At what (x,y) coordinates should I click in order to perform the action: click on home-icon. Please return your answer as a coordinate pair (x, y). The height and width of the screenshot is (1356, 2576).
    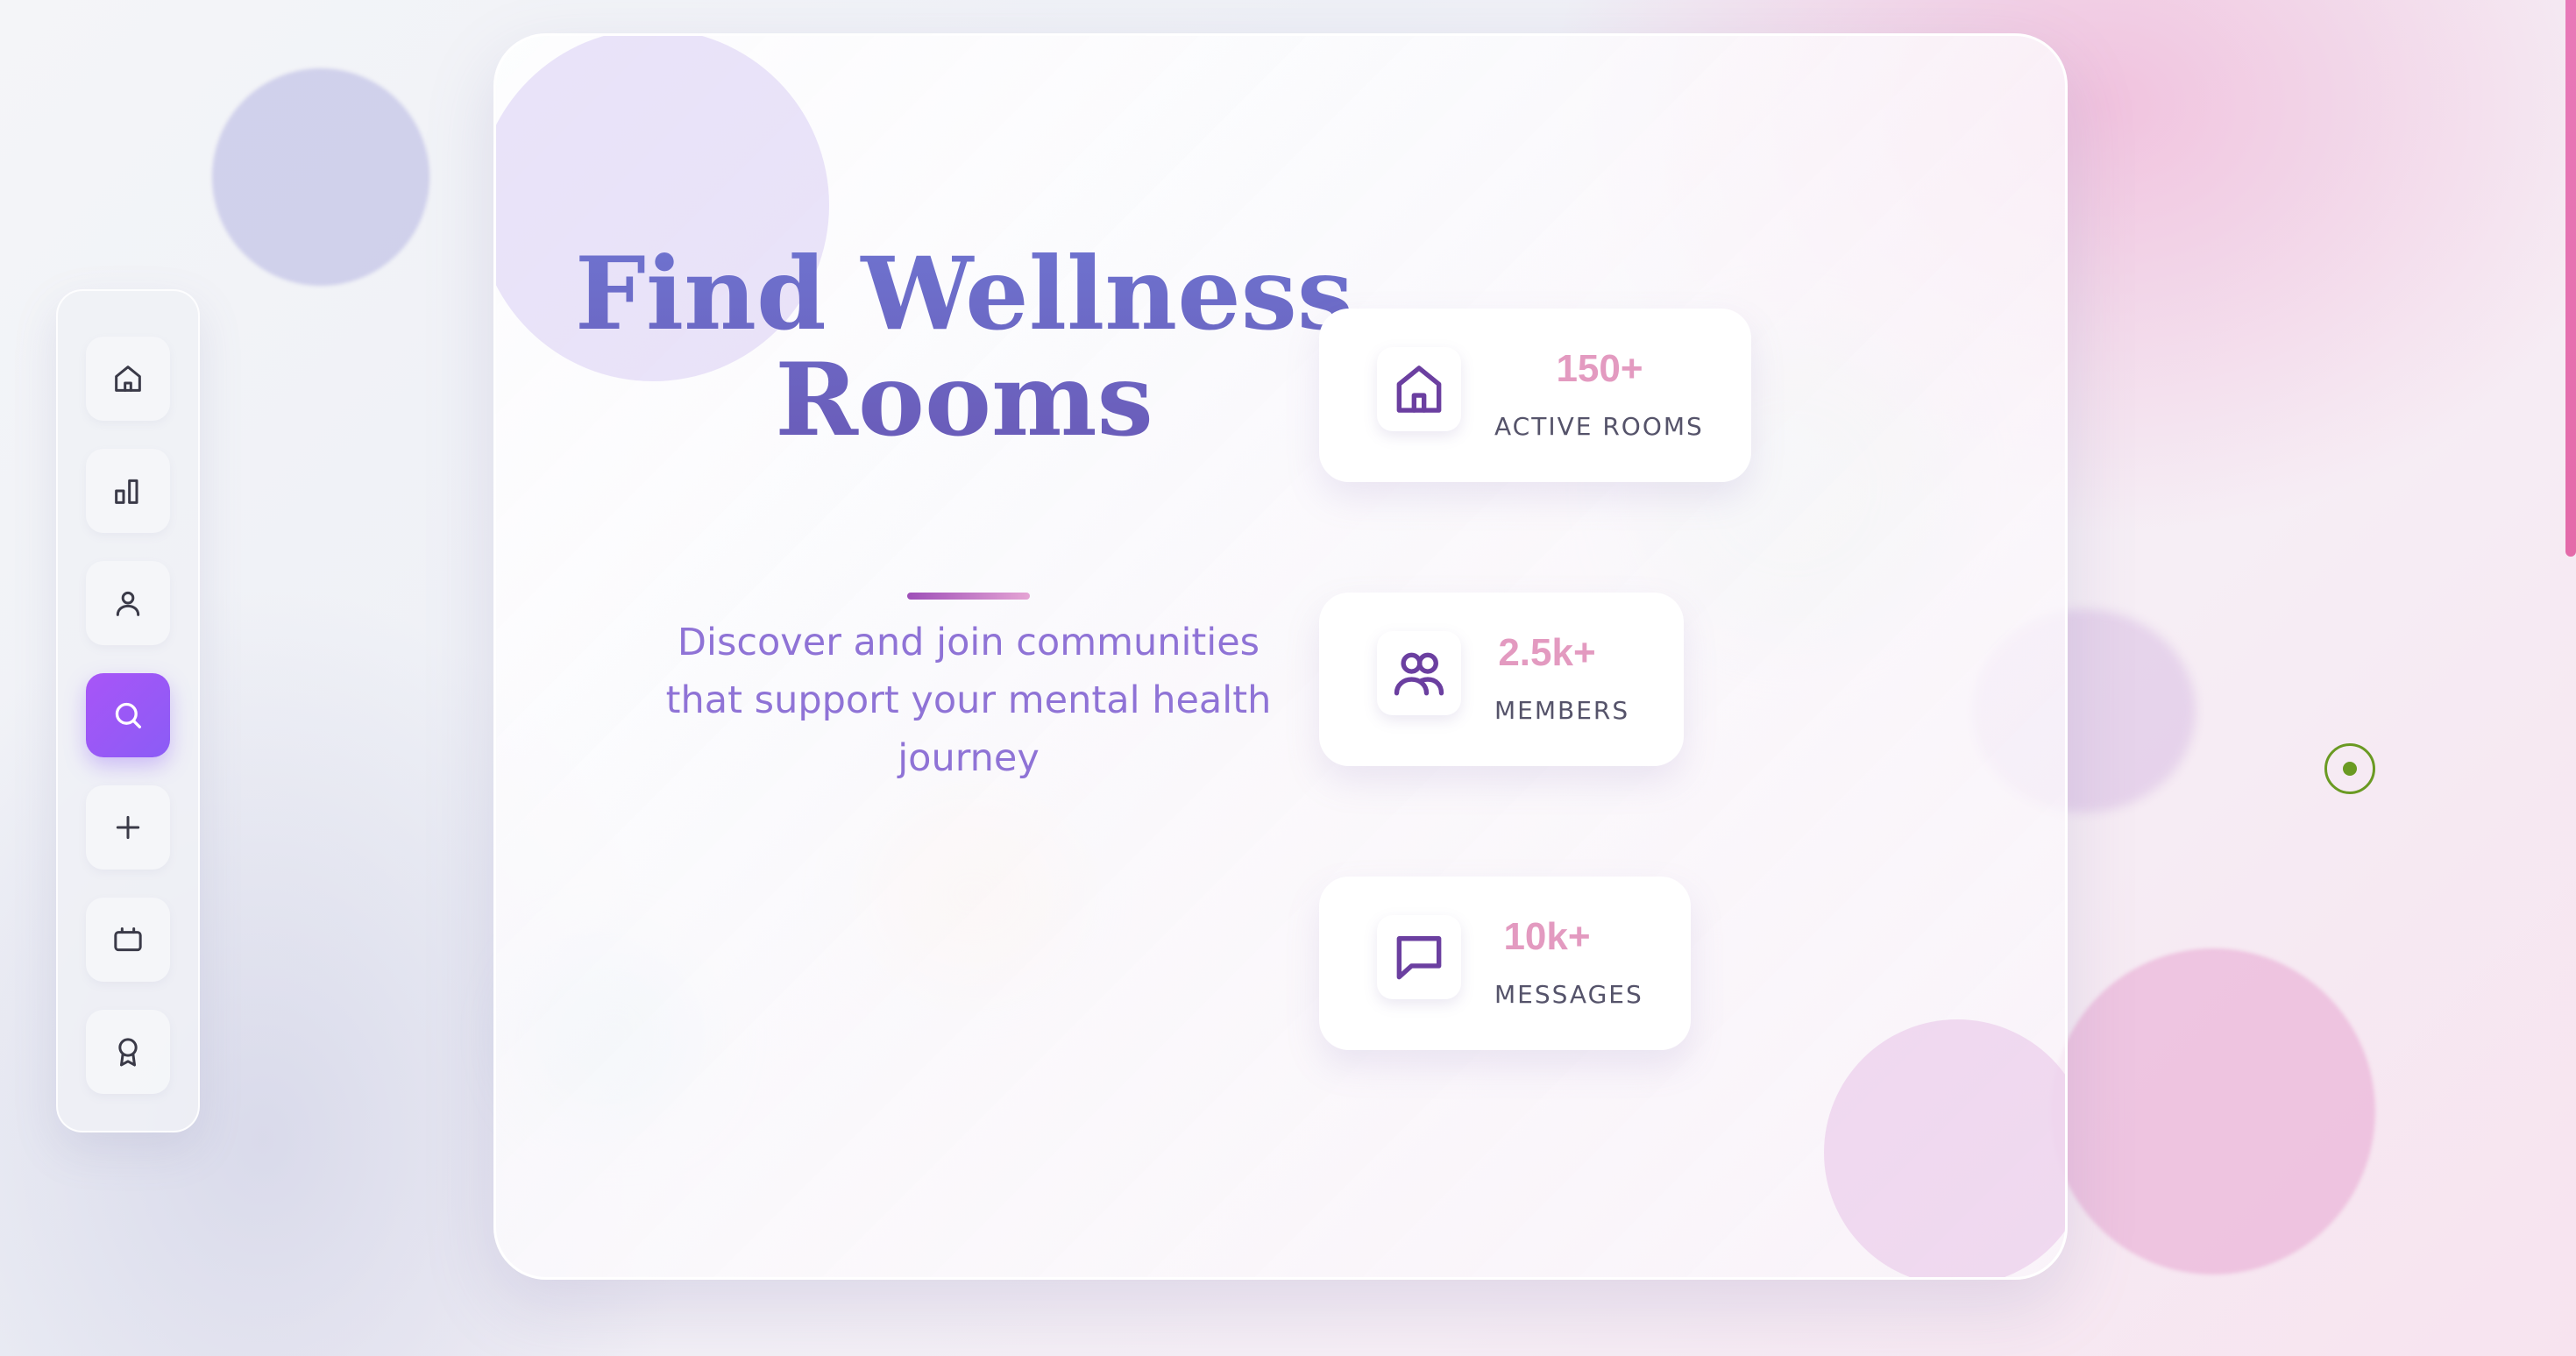
    Looking at the image, I should click on (128, 379).